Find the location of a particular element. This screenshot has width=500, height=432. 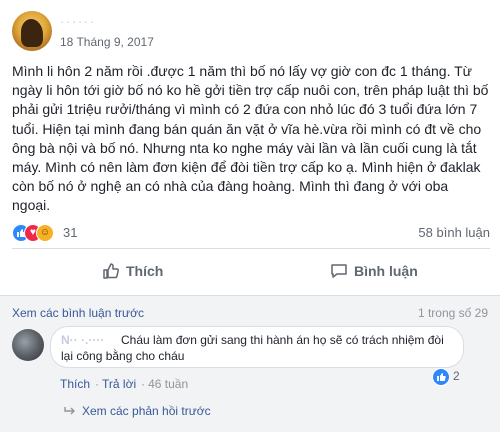

comments-count: 58 bình luận is located at coordinates (454, 232).